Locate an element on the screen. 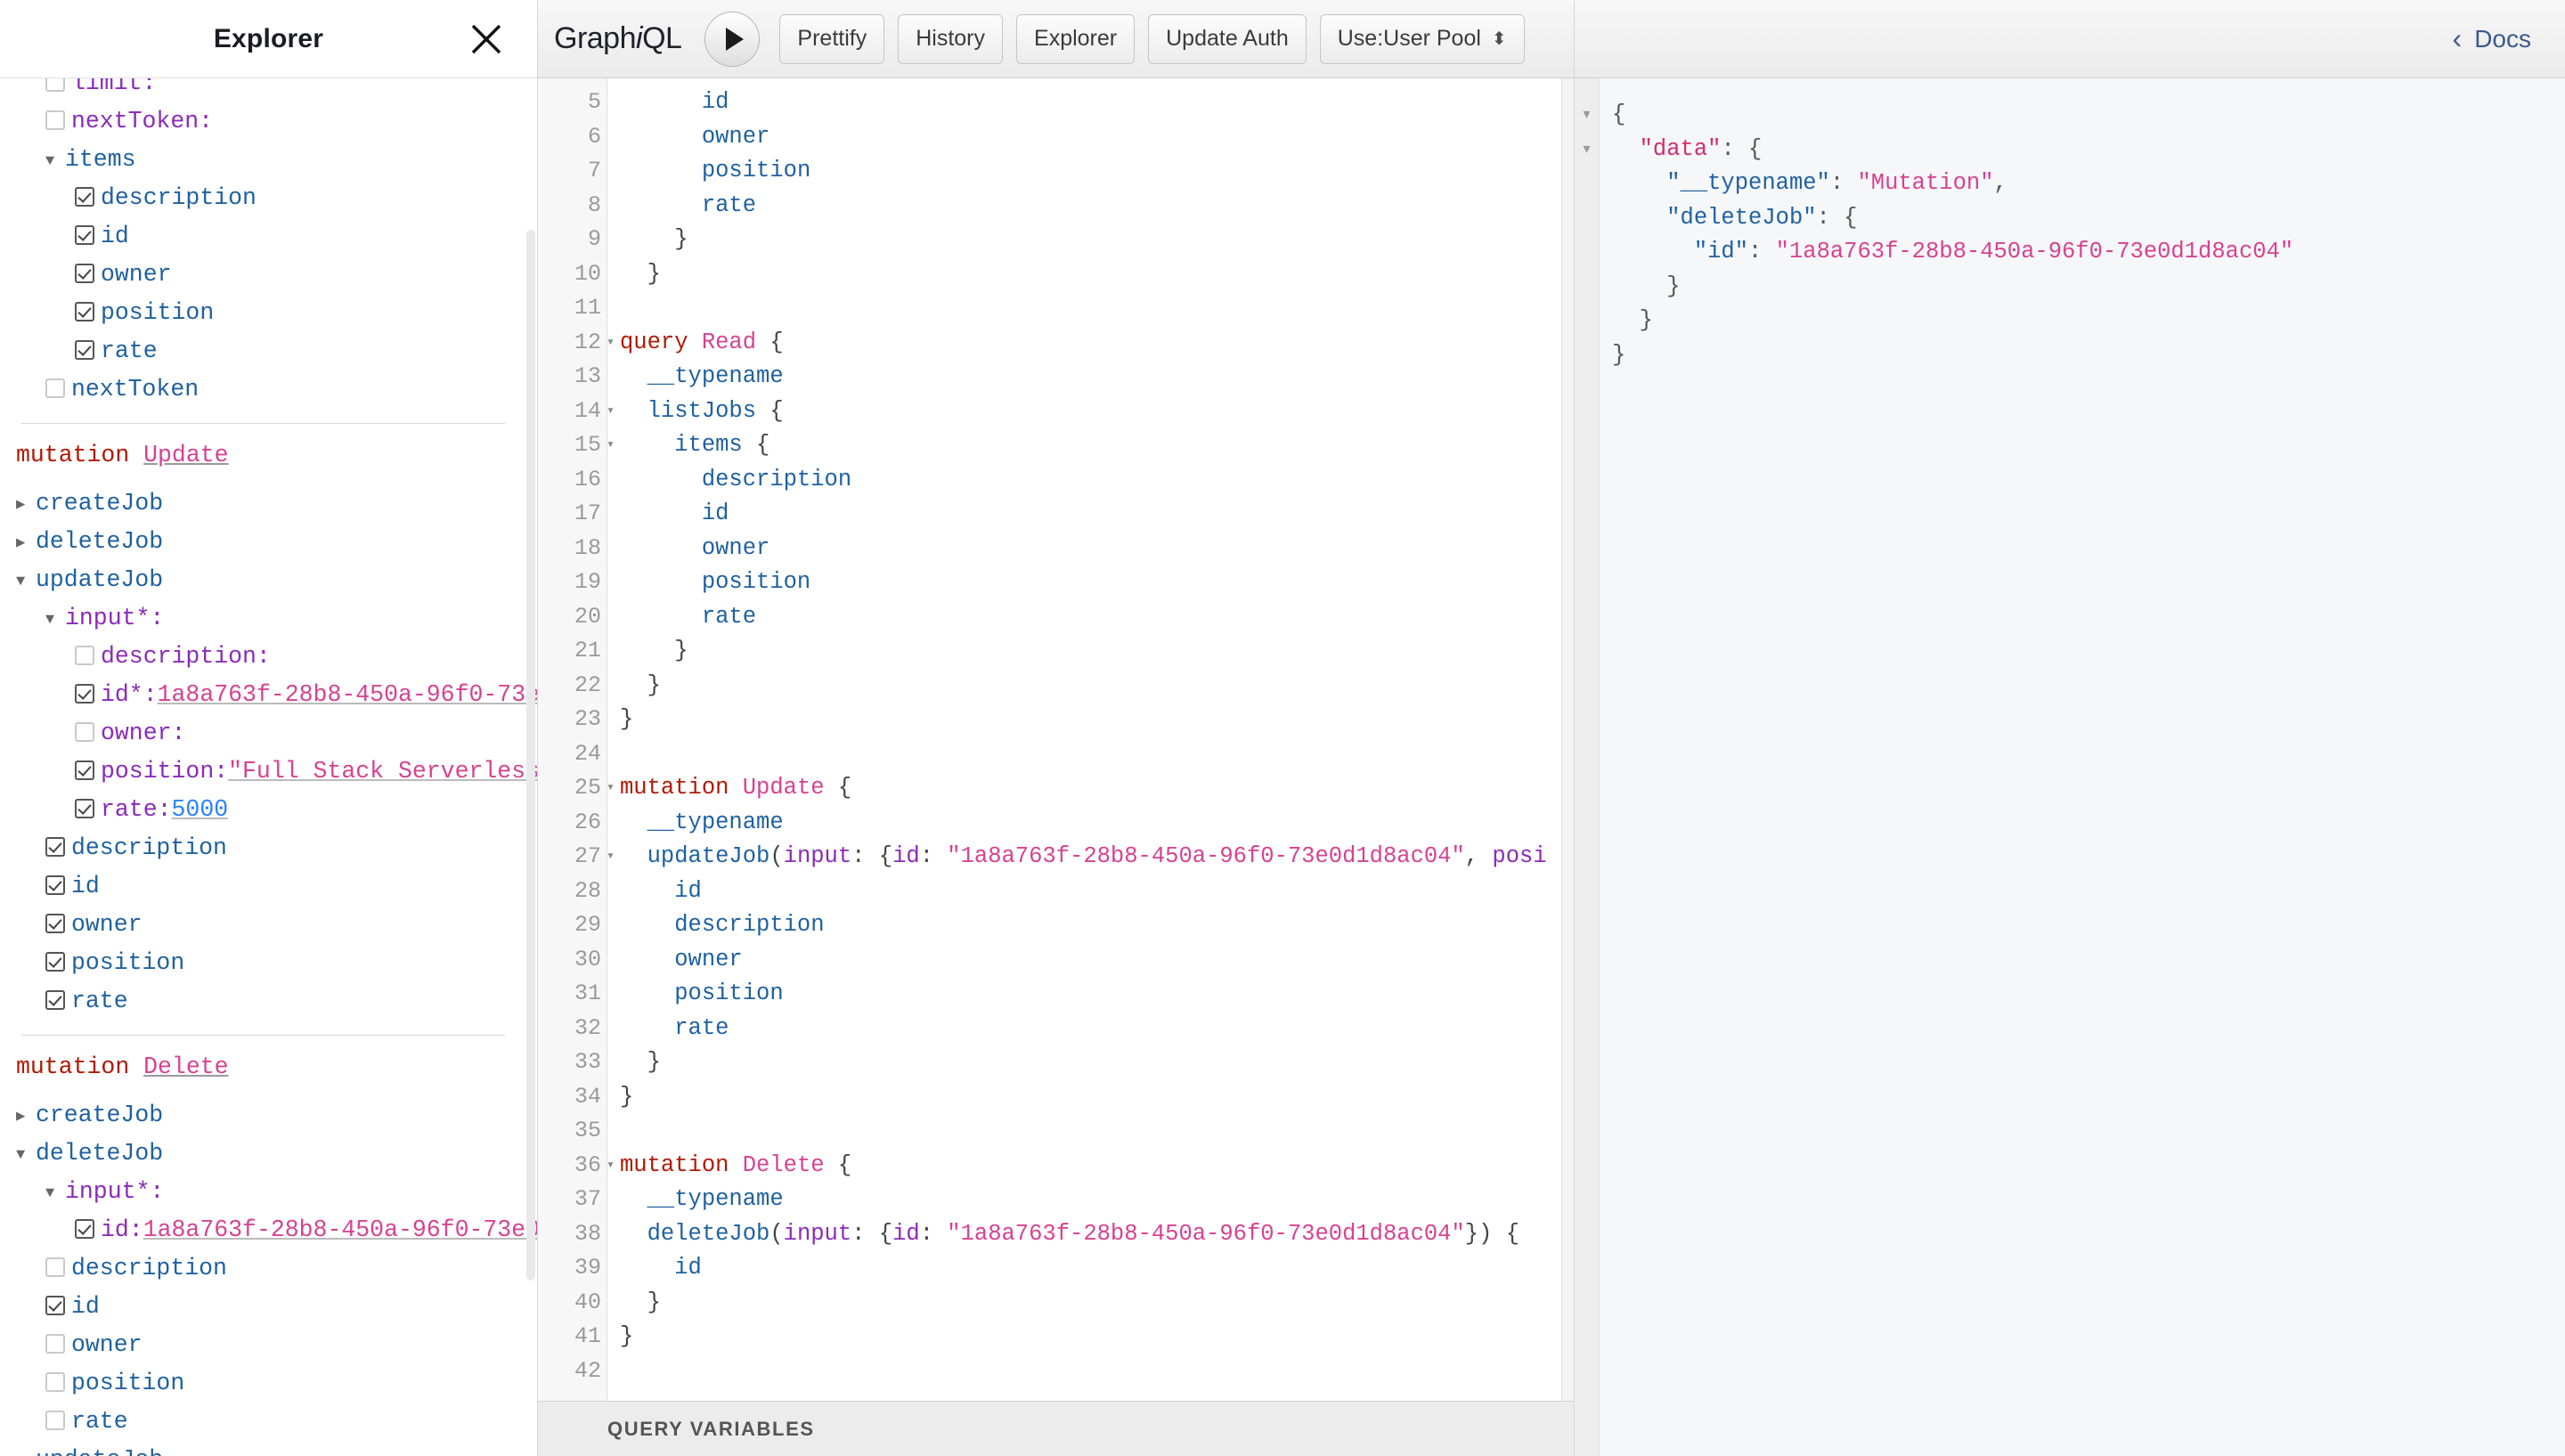 Image resolution: width=2565 pixels, height=1456 pixels. explorer-row-value: 1a8a763f-28b8-450a-96f0-73e0 is located at coordinates (340, 1230).